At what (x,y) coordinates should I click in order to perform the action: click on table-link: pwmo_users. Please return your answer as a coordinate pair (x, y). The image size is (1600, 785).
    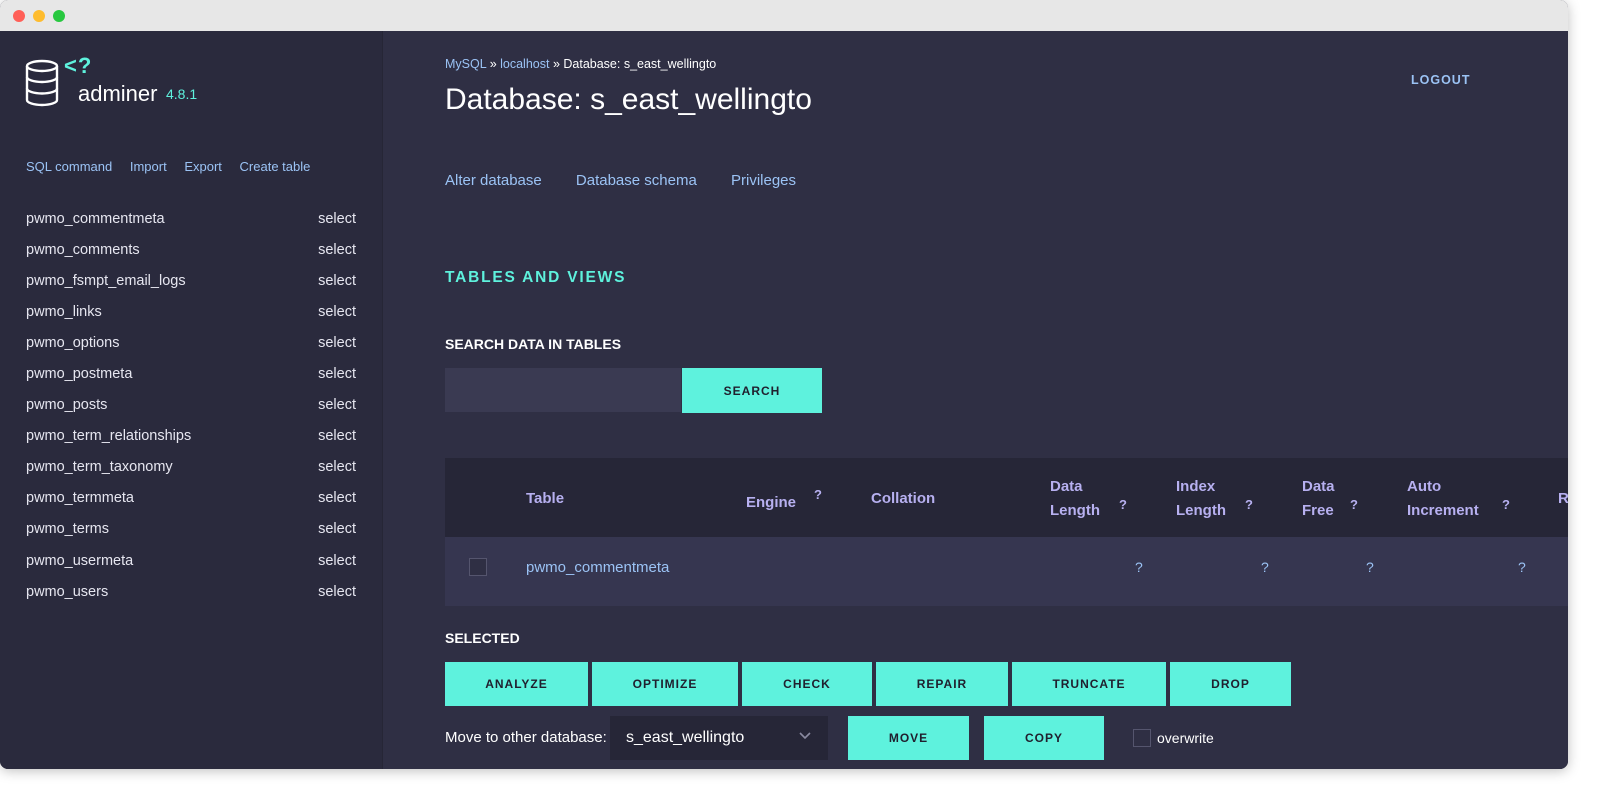
    Looking at the image, I should click on (67, 592).